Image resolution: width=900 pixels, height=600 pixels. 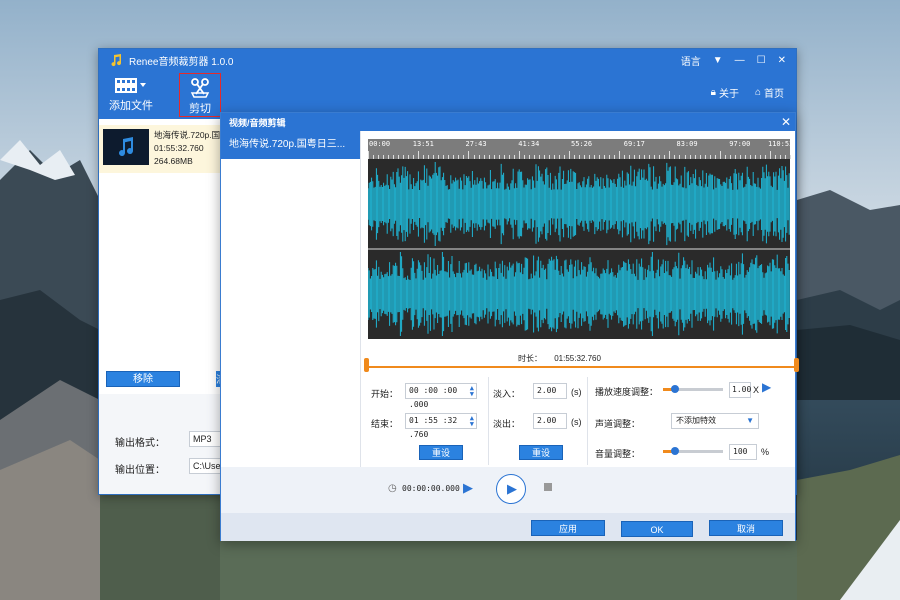 What do you see at coordinates (468, 488) in the screenshot?
I see `jump-to-start-icon: ▶` at bounding box center [468, 488].